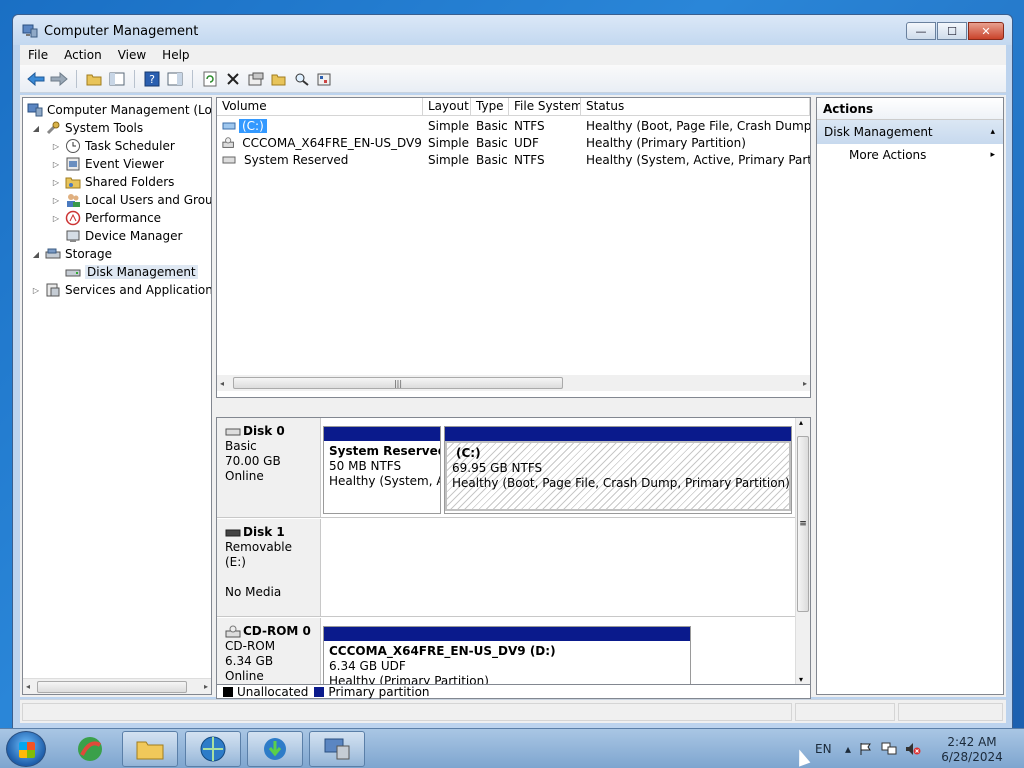 Image resolution: width=1024 pixels, height=768 pixels. What do you see at coordinates (256, 79) in the screenshot?
I see `properties-button` at bounding box center [256, 79].